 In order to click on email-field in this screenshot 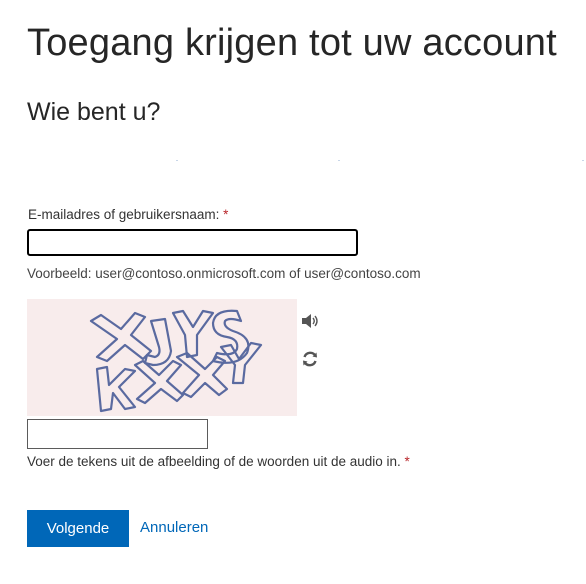, I will do `click(192, 242)`.